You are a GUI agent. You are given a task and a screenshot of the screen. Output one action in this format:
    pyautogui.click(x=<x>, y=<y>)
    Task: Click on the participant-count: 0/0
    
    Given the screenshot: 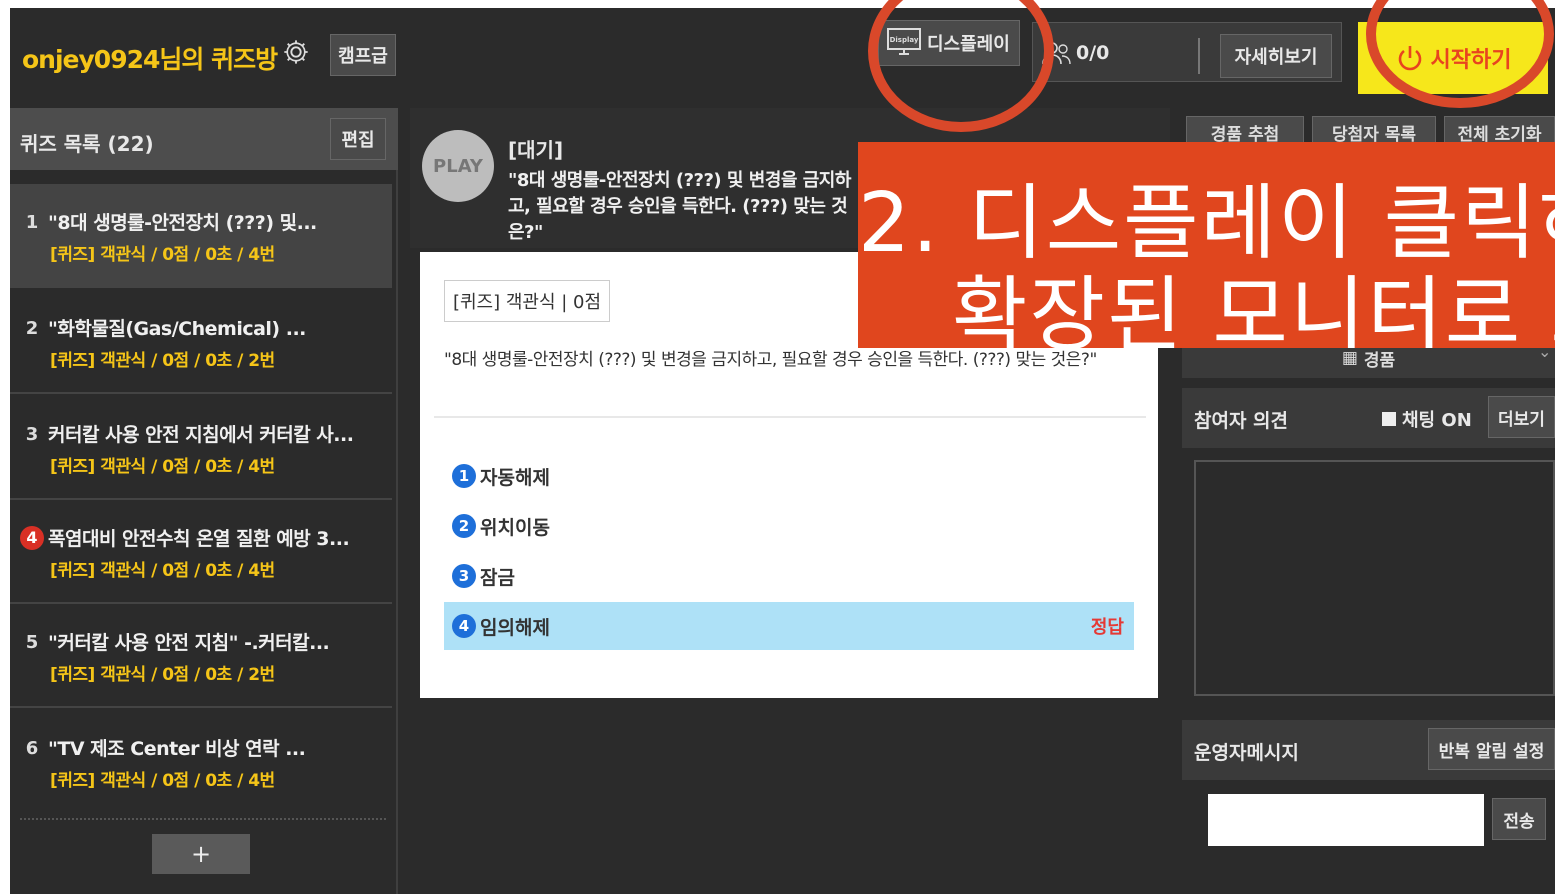 What is the action you would take?
    pyautogui.click(x=1093, y=53)
    